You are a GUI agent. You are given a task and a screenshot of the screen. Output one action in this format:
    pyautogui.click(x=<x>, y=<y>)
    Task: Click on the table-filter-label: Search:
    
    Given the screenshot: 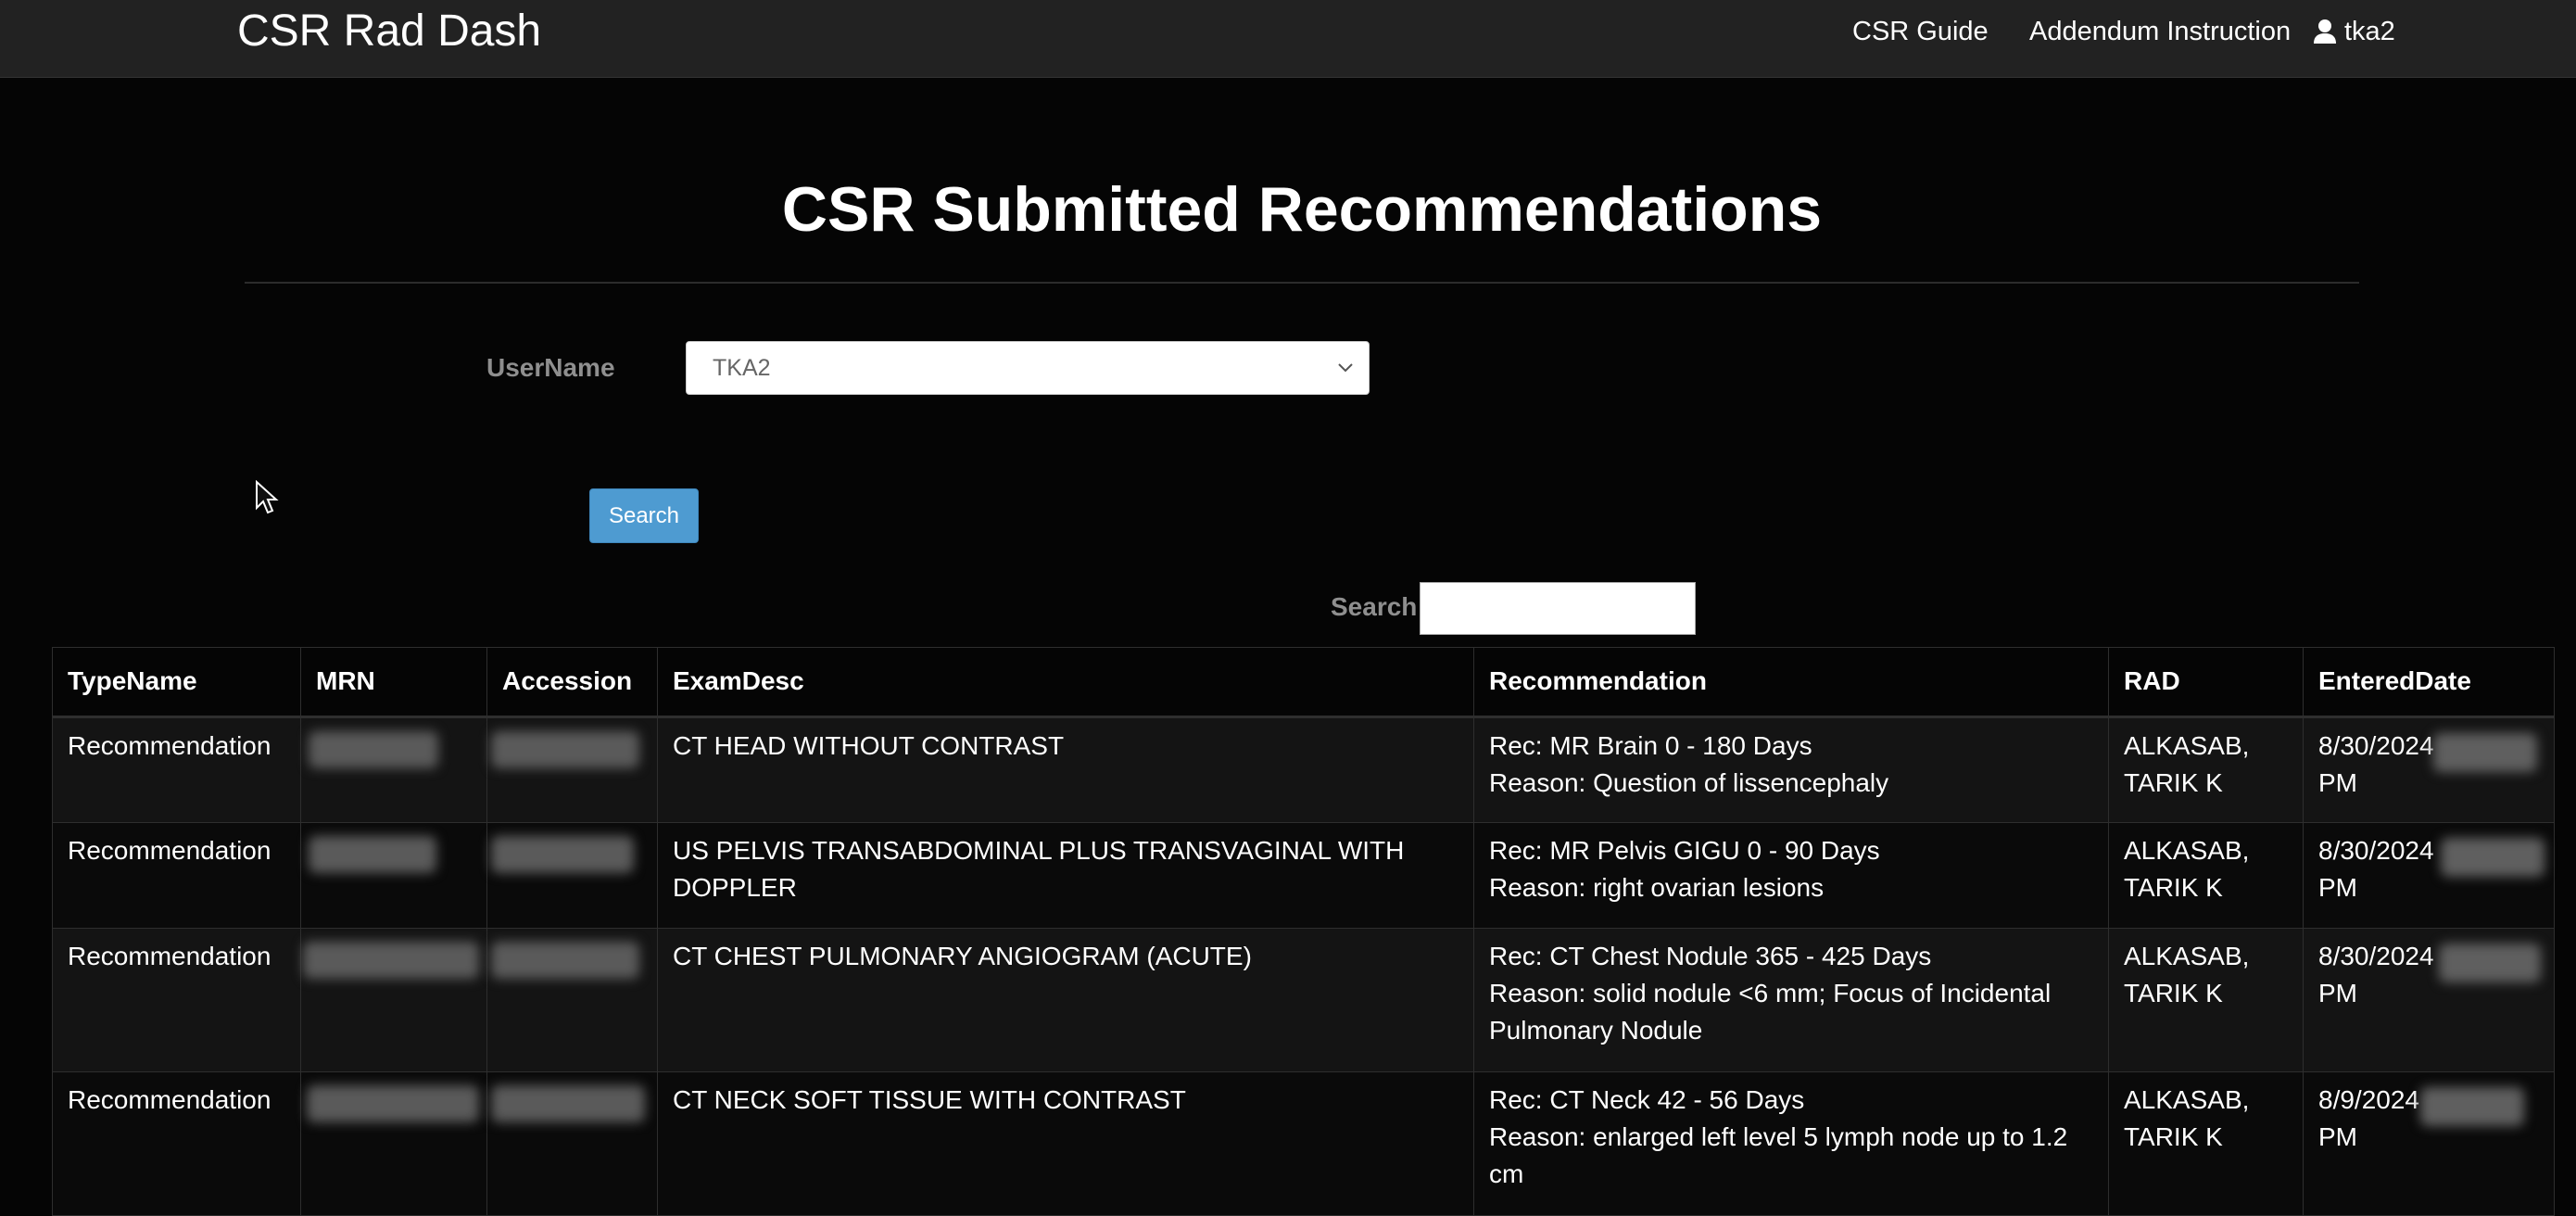 What is the action you would take?
    pyautogui.click(x=1378, y=606)
    